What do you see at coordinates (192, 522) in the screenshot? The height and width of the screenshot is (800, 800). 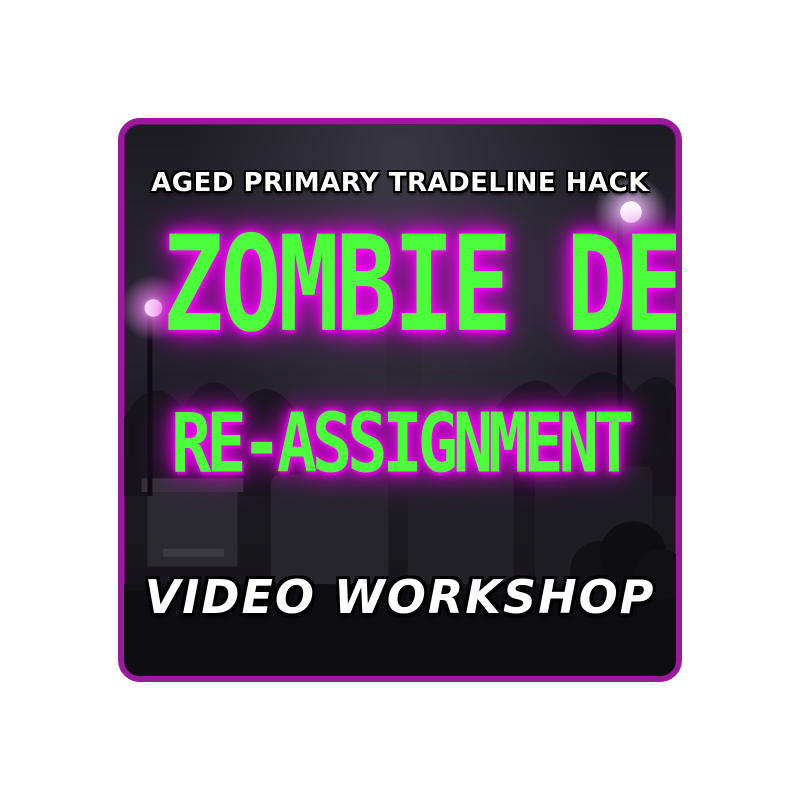 I see `tombstone-icon` at bounding box center [192, 522].